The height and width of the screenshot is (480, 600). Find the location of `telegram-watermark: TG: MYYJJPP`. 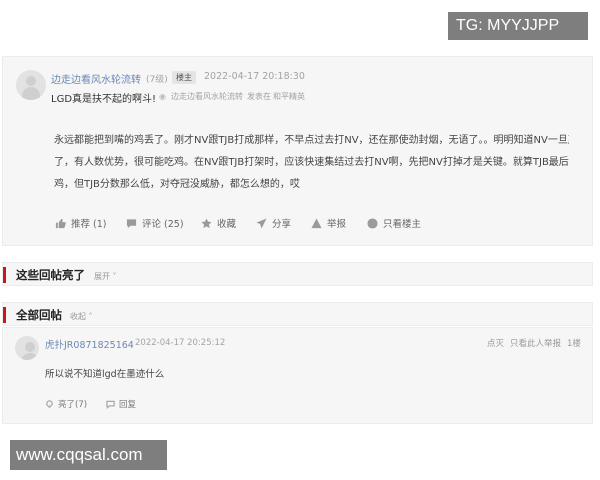

telegram-watermark: TG: MYYJJPP is located at coordinates (518, 26).